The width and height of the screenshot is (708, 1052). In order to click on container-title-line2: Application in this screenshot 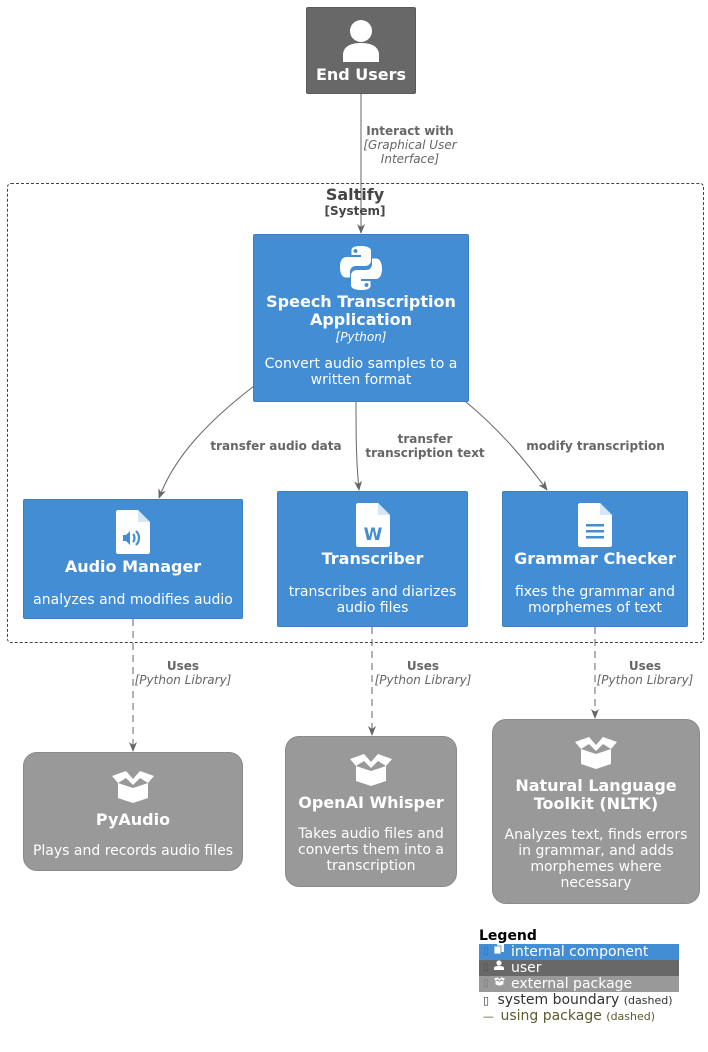, I will do `click(361, 319)`.